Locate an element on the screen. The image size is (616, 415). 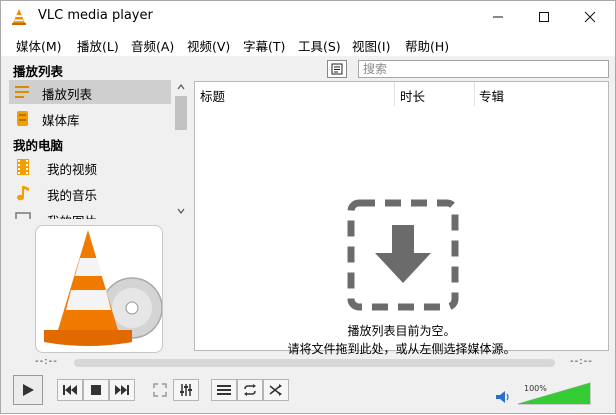
album-art-vlc-cone is located at coordinates (99, 289).